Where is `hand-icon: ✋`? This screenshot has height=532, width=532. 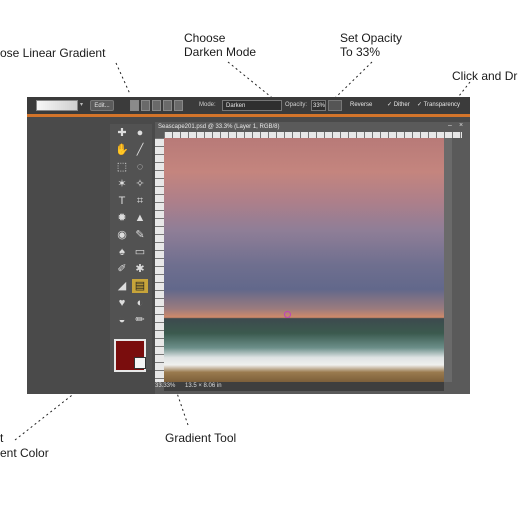 hand-icon: ✋ is located at coordinates (122, 150).